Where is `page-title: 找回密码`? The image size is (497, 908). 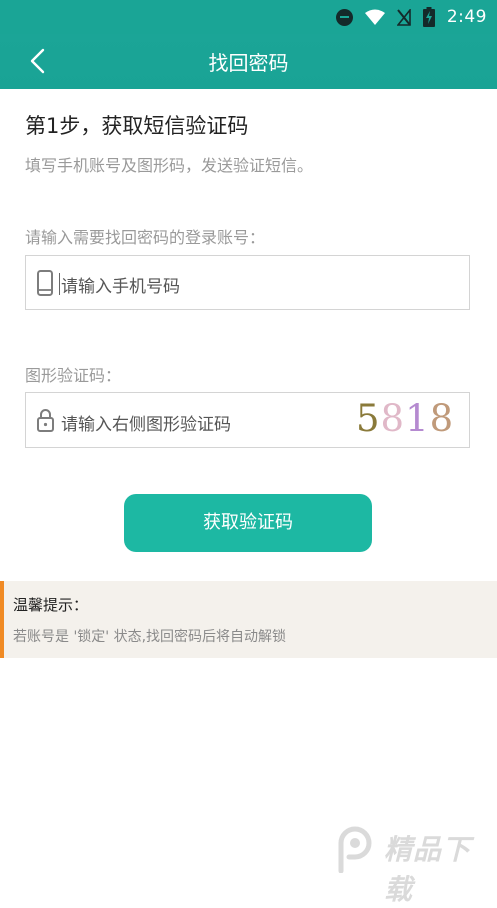
page-title: 找回密码 is located at coordinates (248, 63).